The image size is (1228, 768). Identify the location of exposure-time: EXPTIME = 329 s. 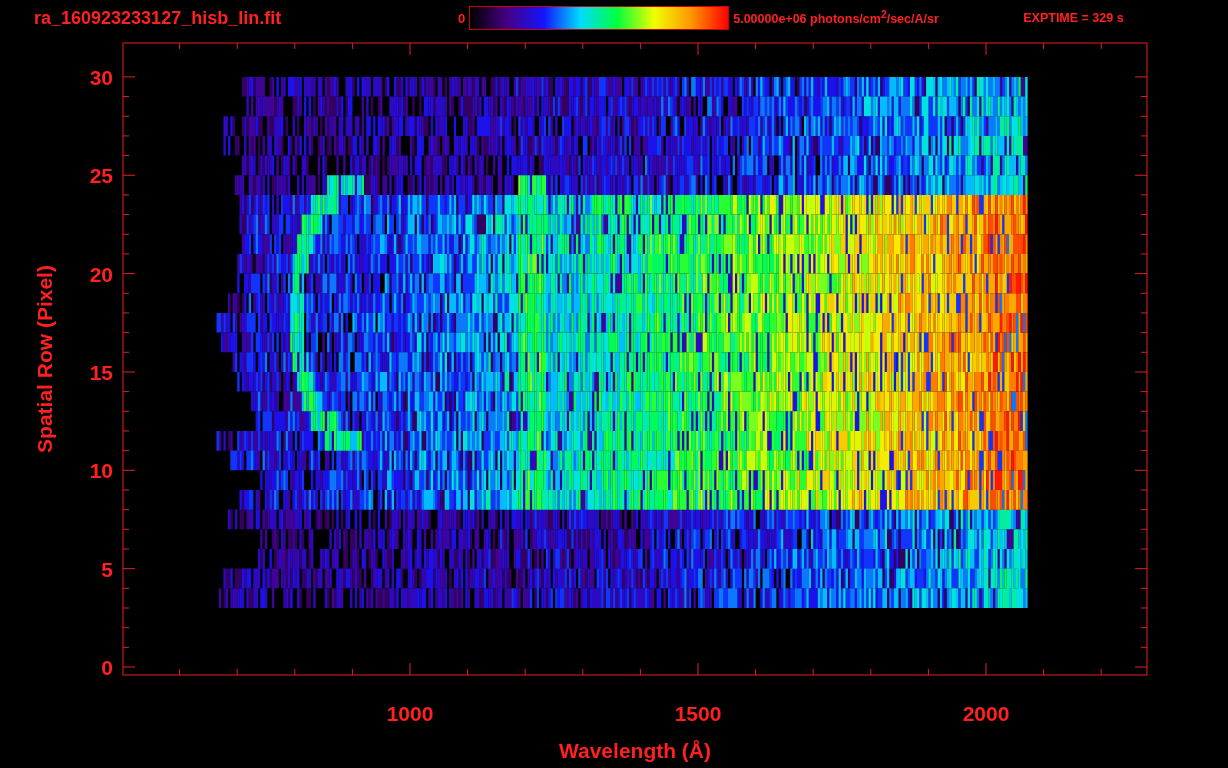
(1073, 18).